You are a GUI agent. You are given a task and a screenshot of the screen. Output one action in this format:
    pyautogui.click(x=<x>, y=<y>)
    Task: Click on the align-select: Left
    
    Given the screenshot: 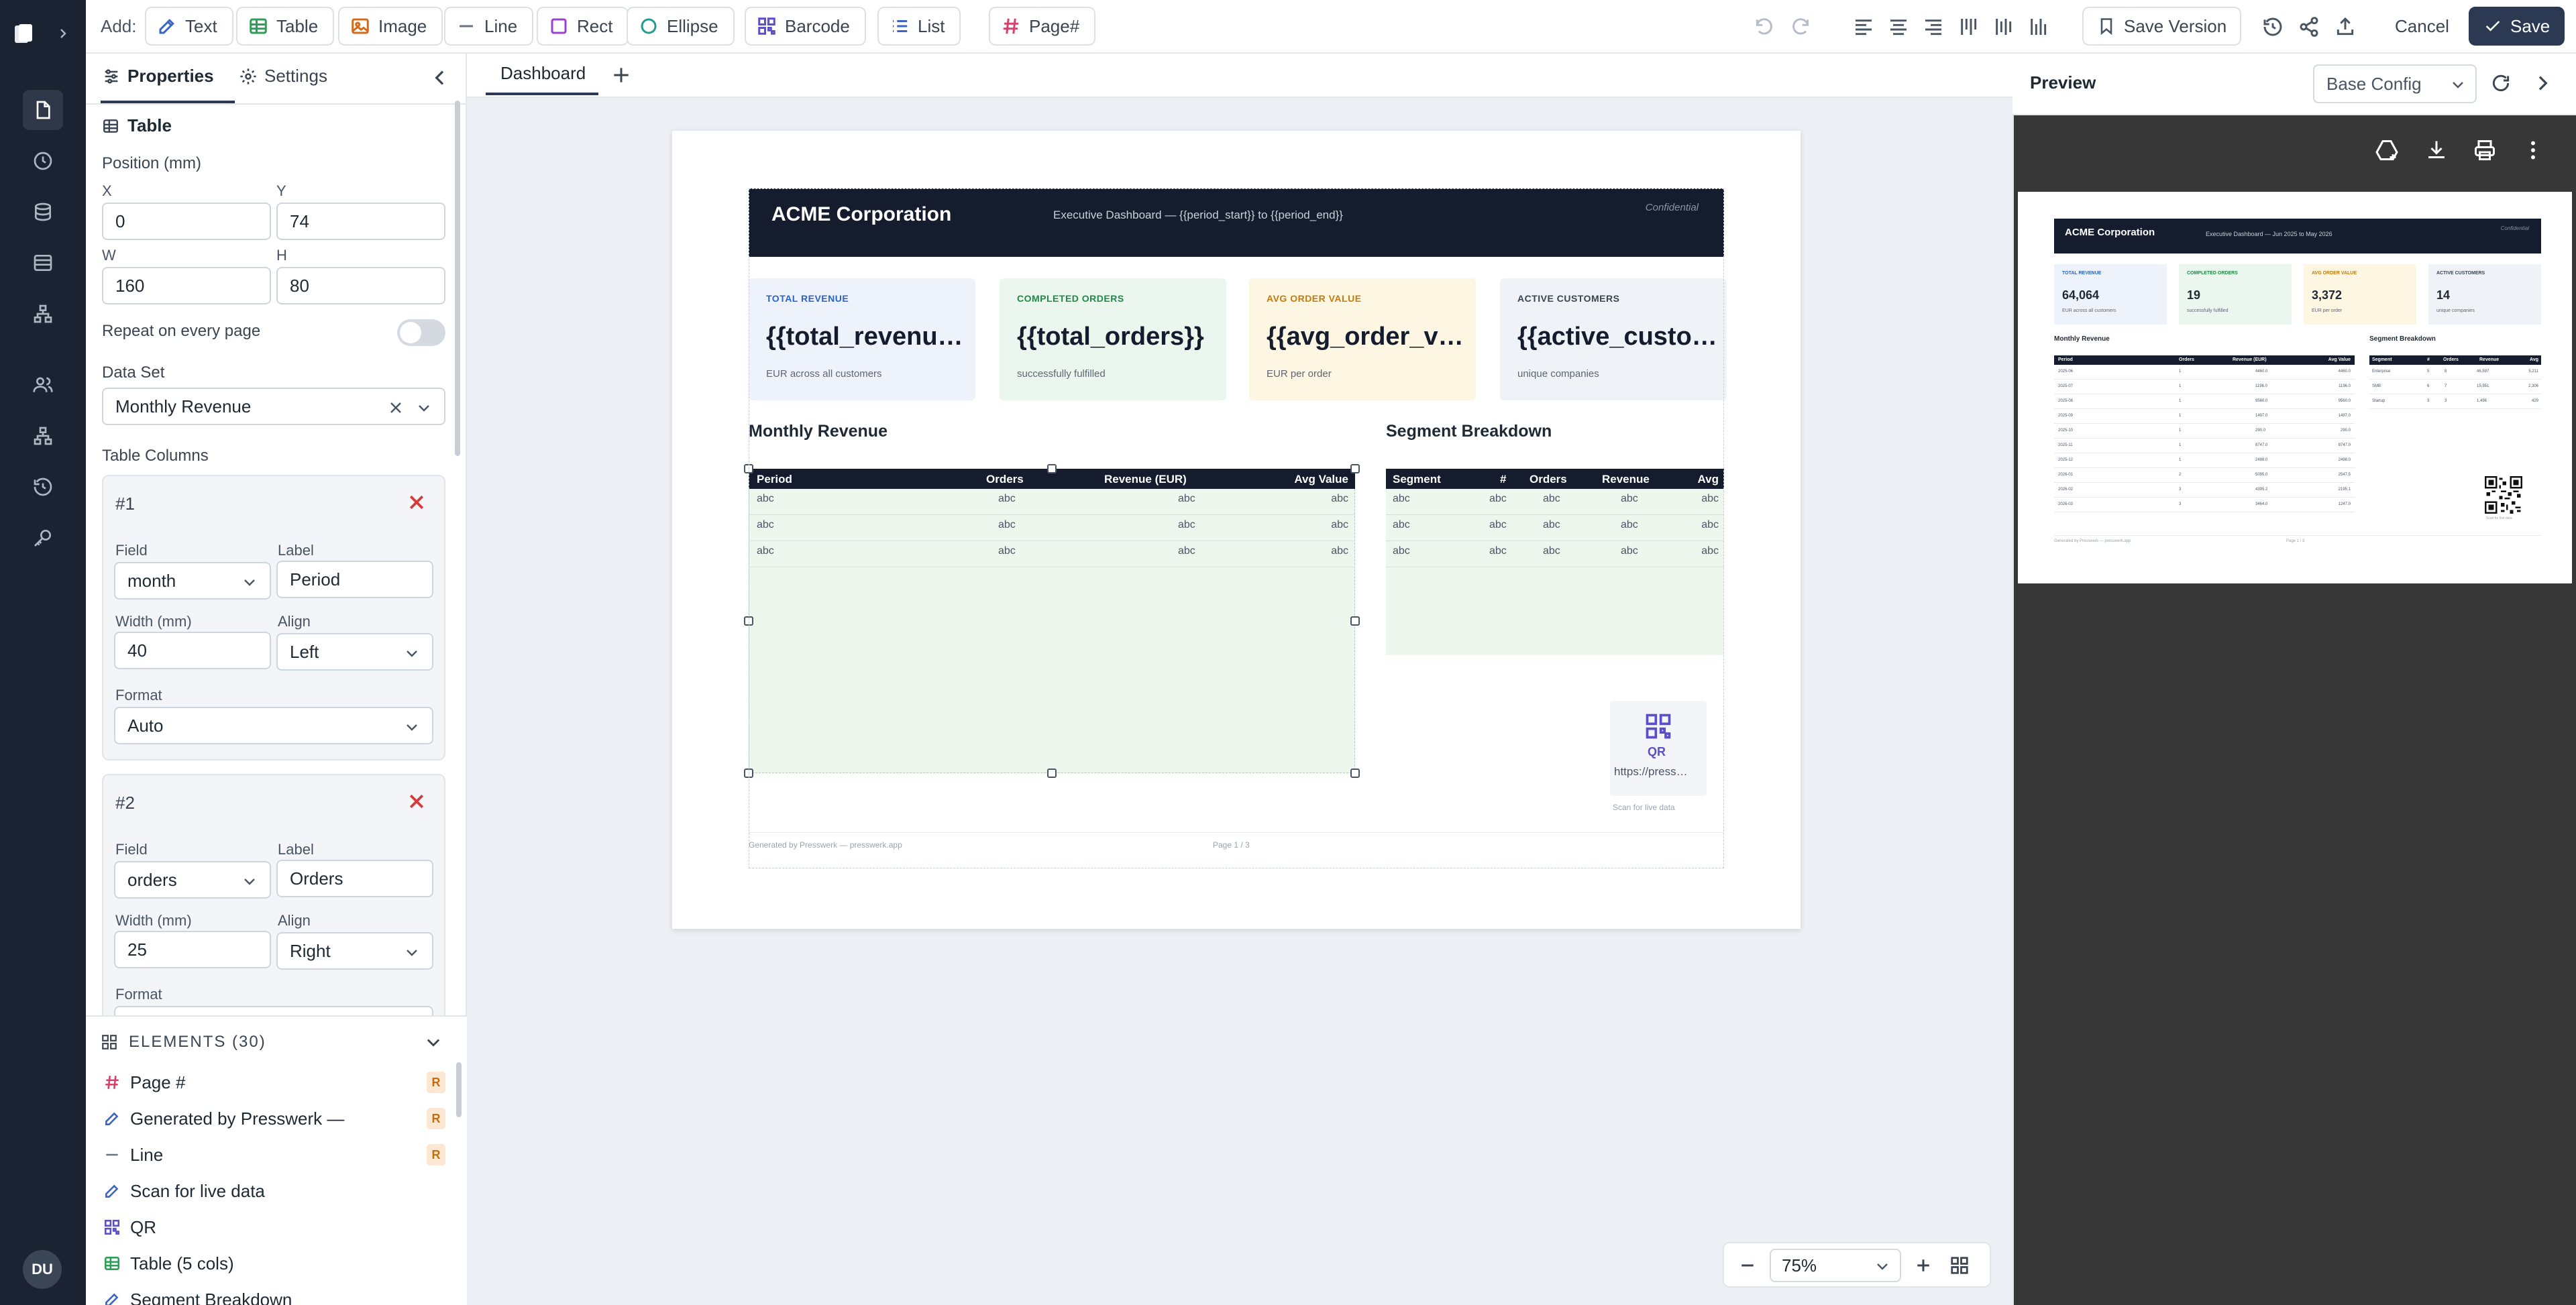 What is the action you would take?
    pyautogui.click(x=354, y=652)
    